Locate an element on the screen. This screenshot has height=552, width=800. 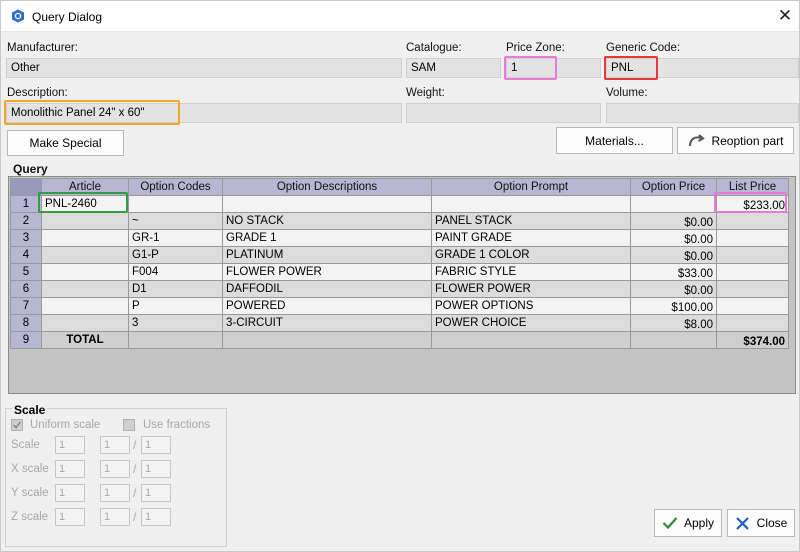
option-description-cell: POWERED is located at coordinates (327, 306).